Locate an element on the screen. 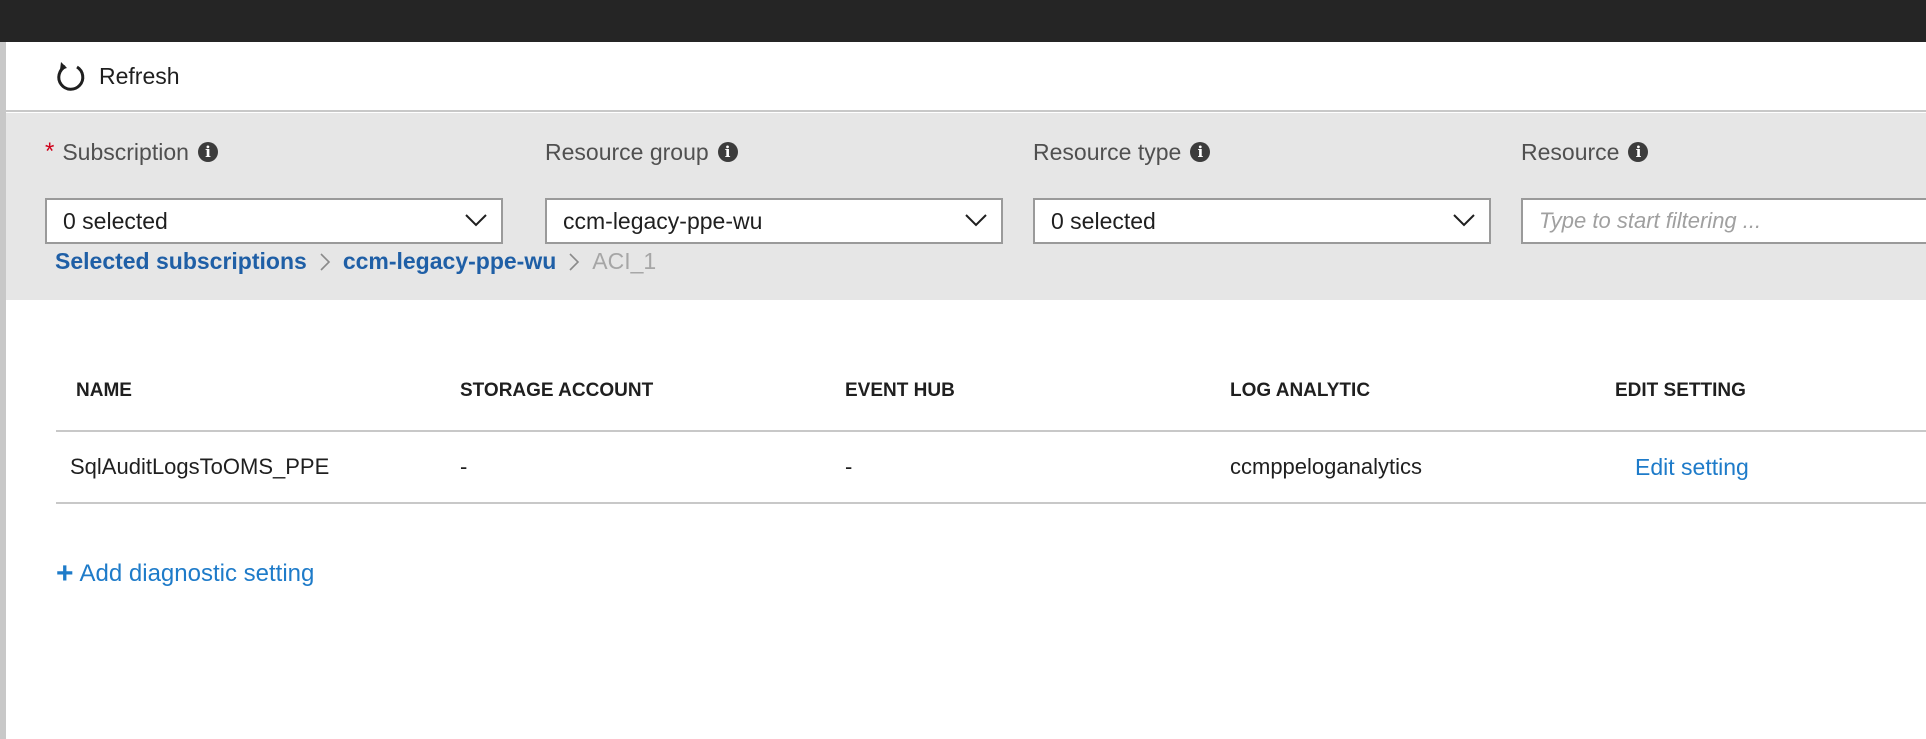 The width and height of the screenshot is (1926, 739). edit-setting-link: Edit setting is located at coordinates (1692, 467).